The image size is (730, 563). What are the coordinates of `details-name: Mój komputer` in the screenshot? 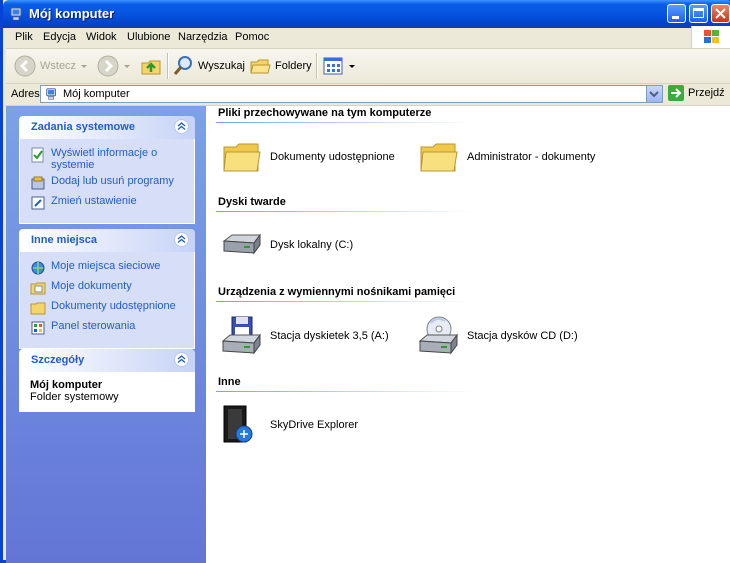 It's located at (66, 385).